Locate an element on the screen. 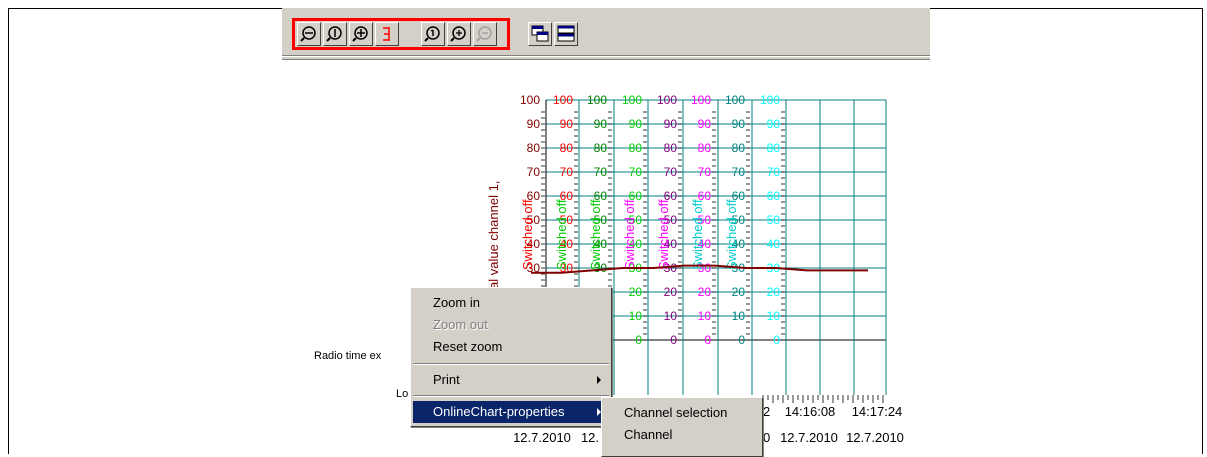 The image size is (1207, 457). y-tick-label: 60 is located at coordinates (774, 196).